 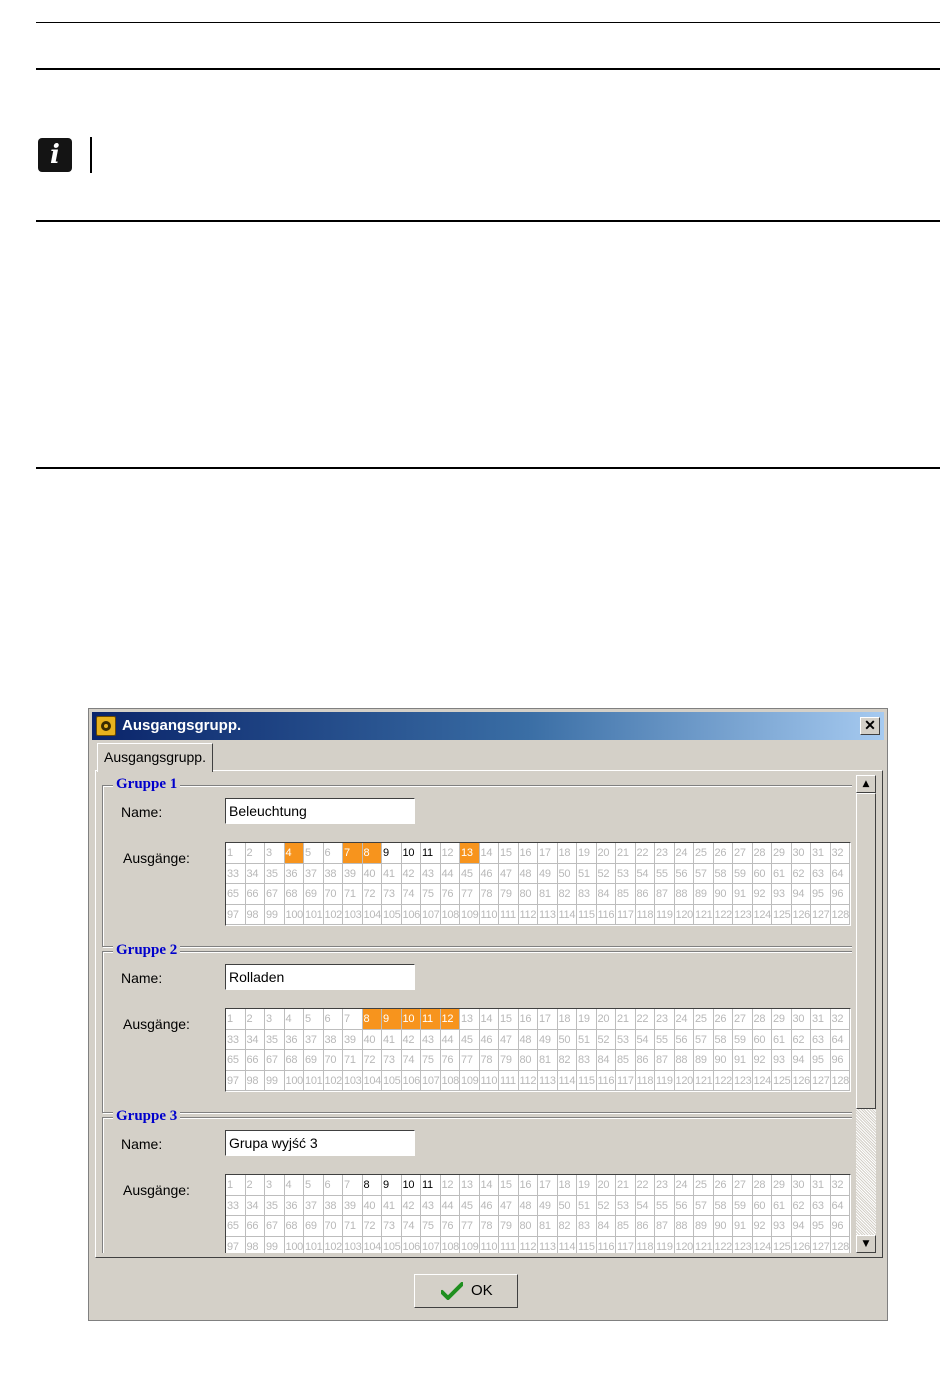 I want to click on output-cell: 120, so click(x=684, y=1080).